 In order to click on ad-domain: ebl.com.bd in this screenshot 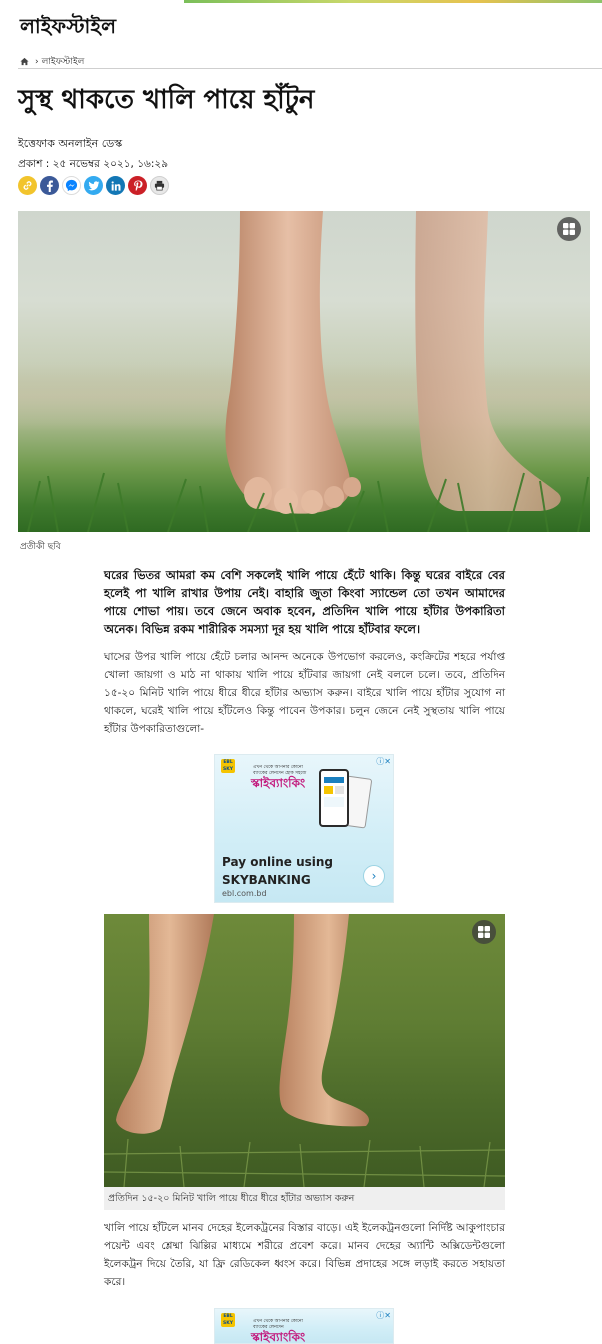, I will do `click(244, 893)`.